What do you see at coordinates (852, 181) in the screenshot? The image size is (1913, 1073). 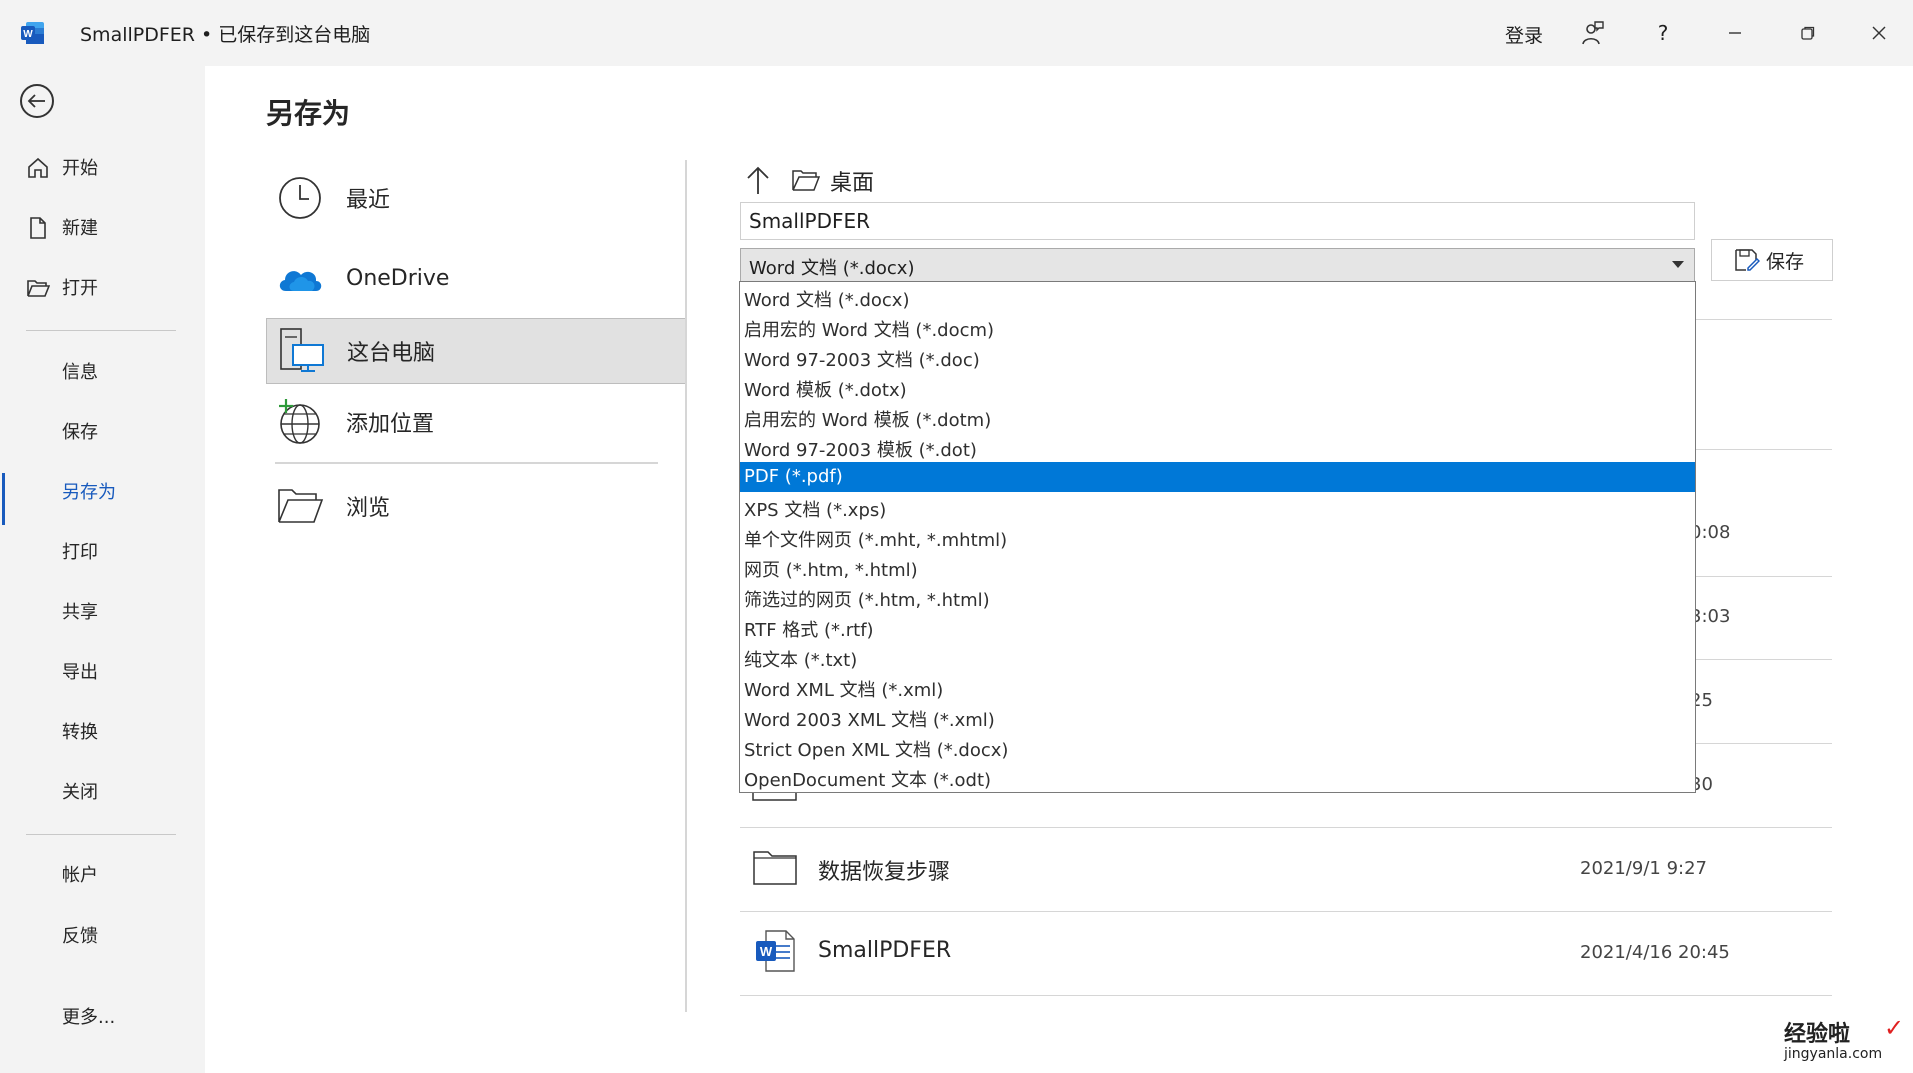 I see `current-folder: 桌面` at bounding box center [852, 181].